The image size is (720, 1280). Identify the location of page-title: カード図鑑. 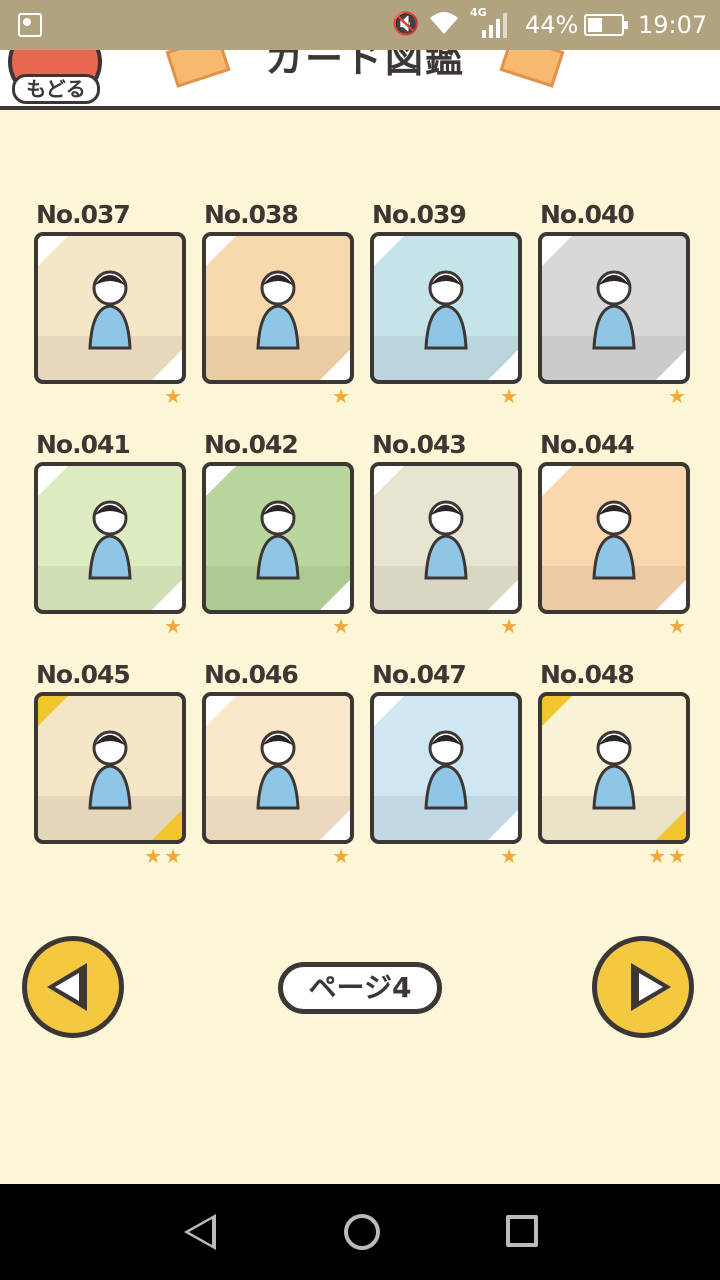
(364, 65).